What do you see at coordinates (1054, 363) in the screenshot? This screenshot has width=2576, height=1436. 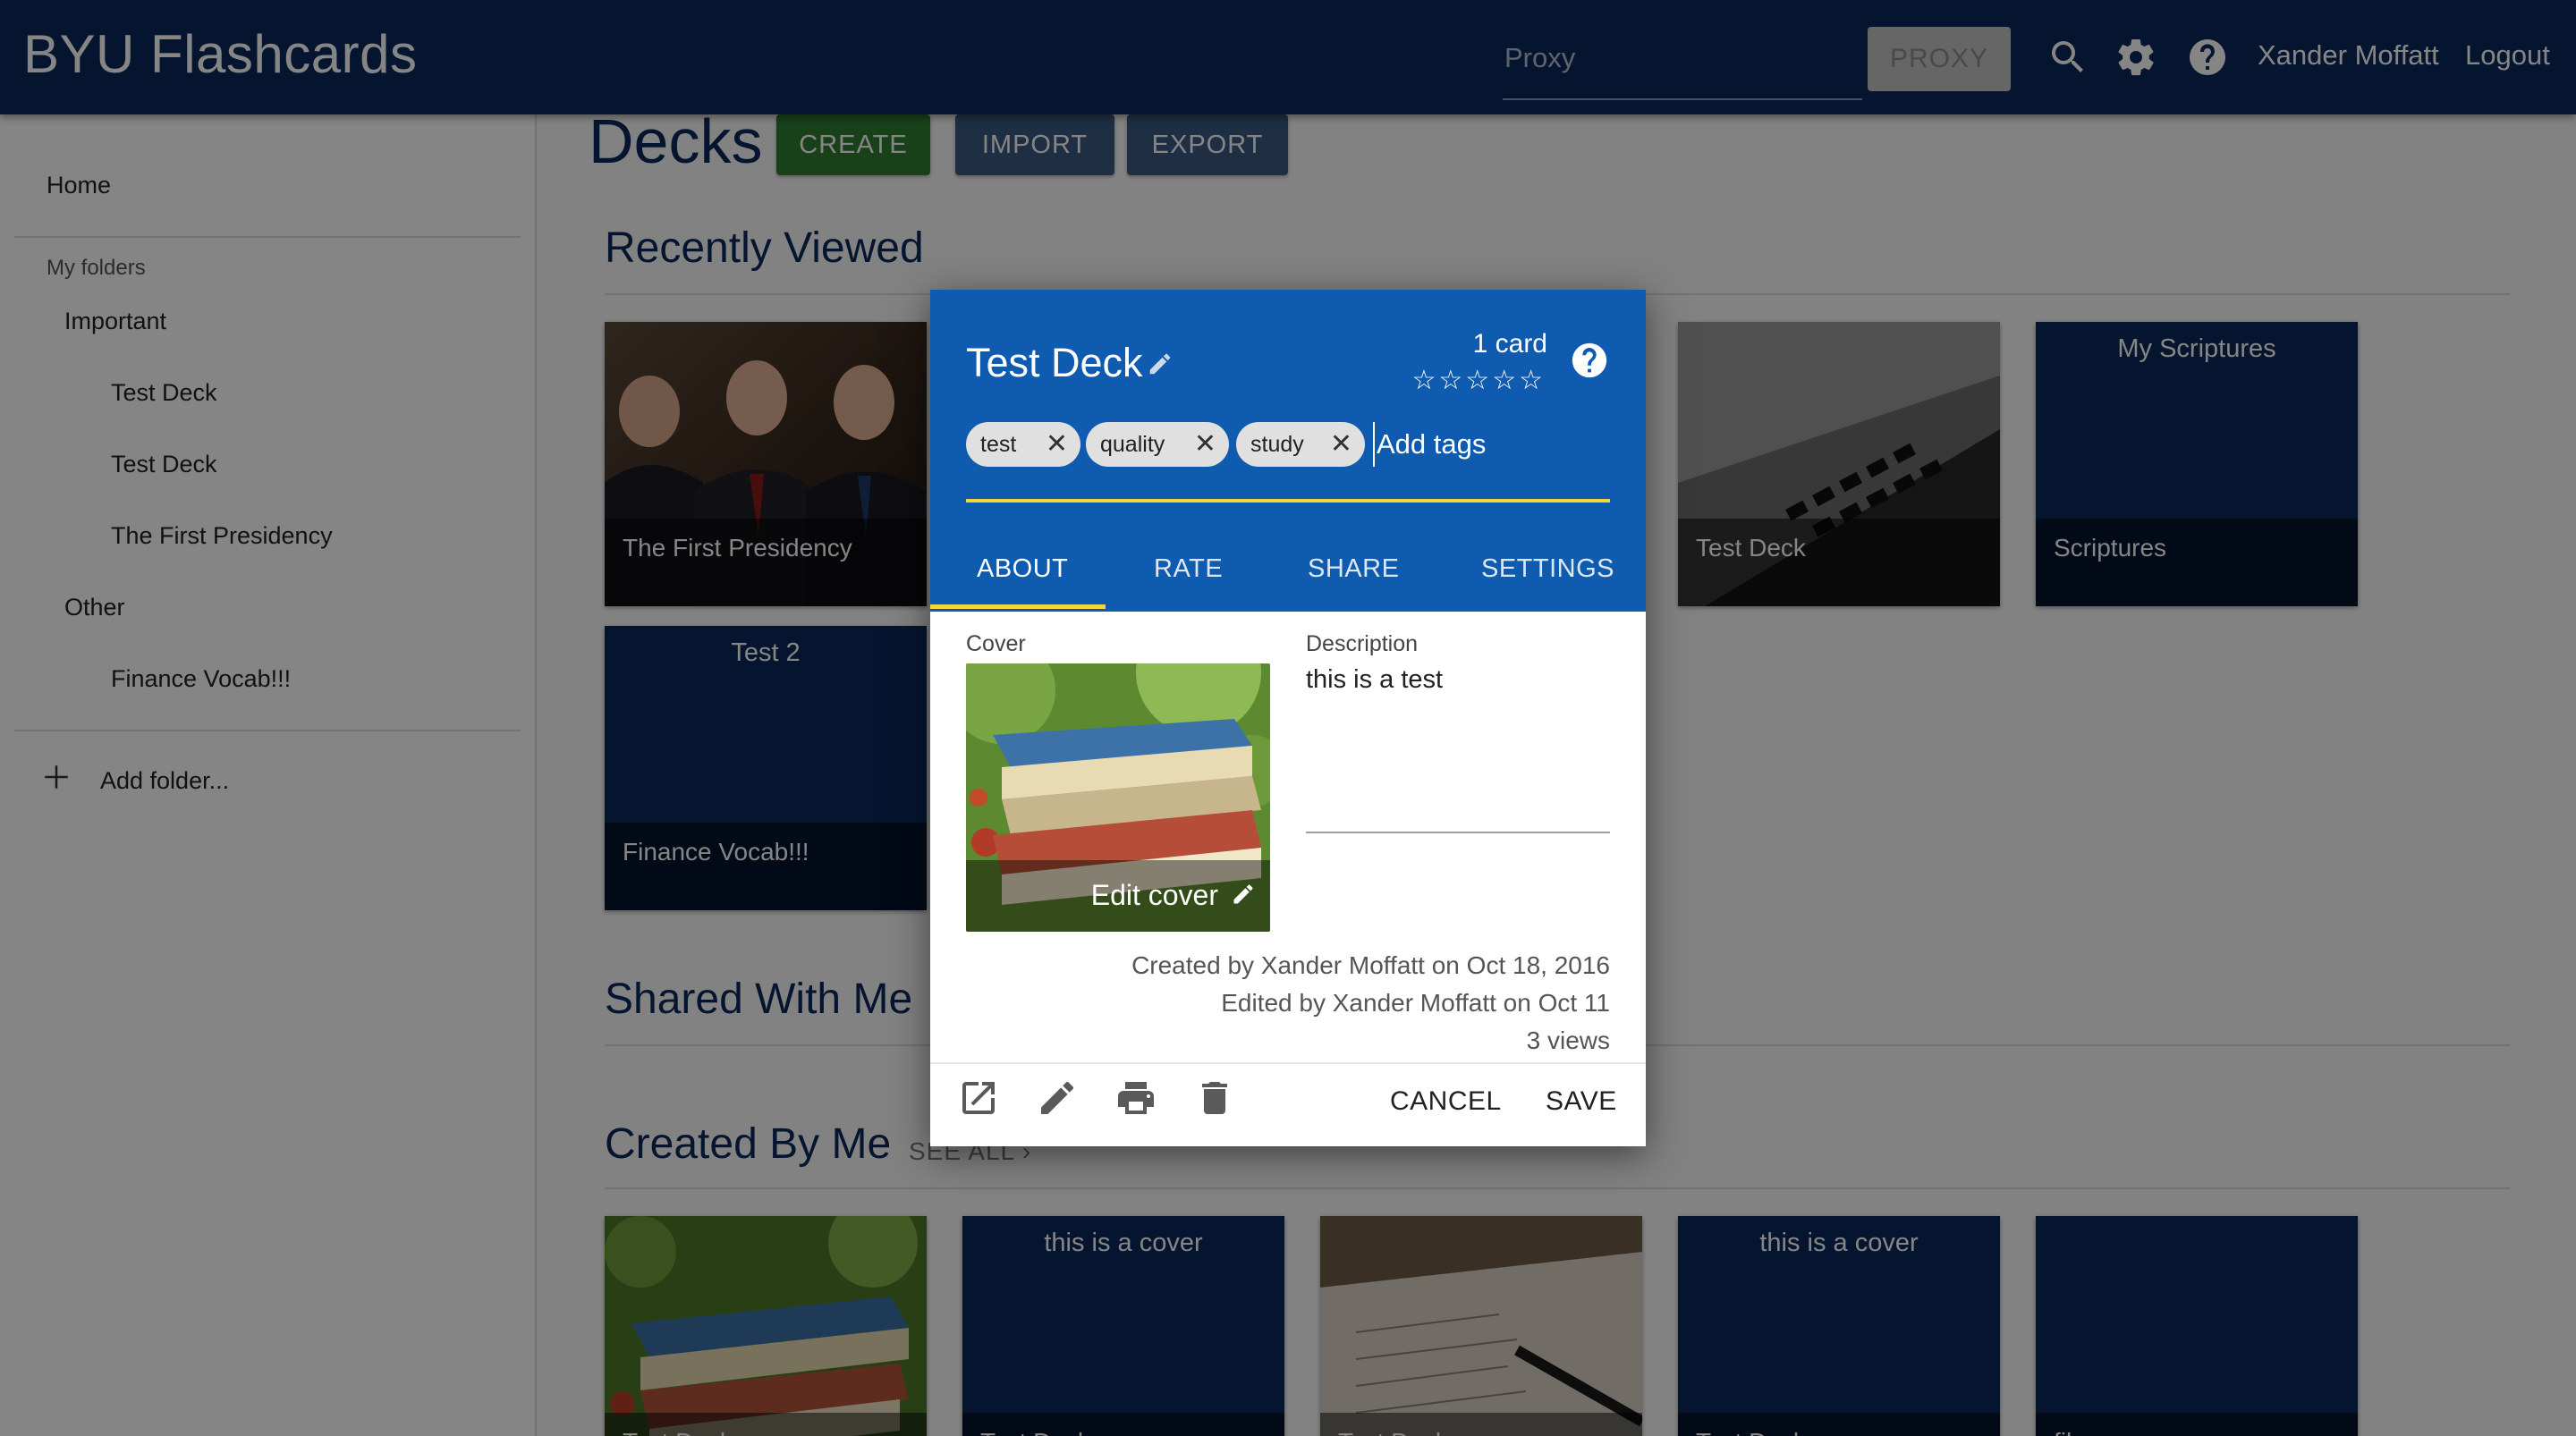 I see `dialog-title: Test Deck` at bounding box center [1054, 363].